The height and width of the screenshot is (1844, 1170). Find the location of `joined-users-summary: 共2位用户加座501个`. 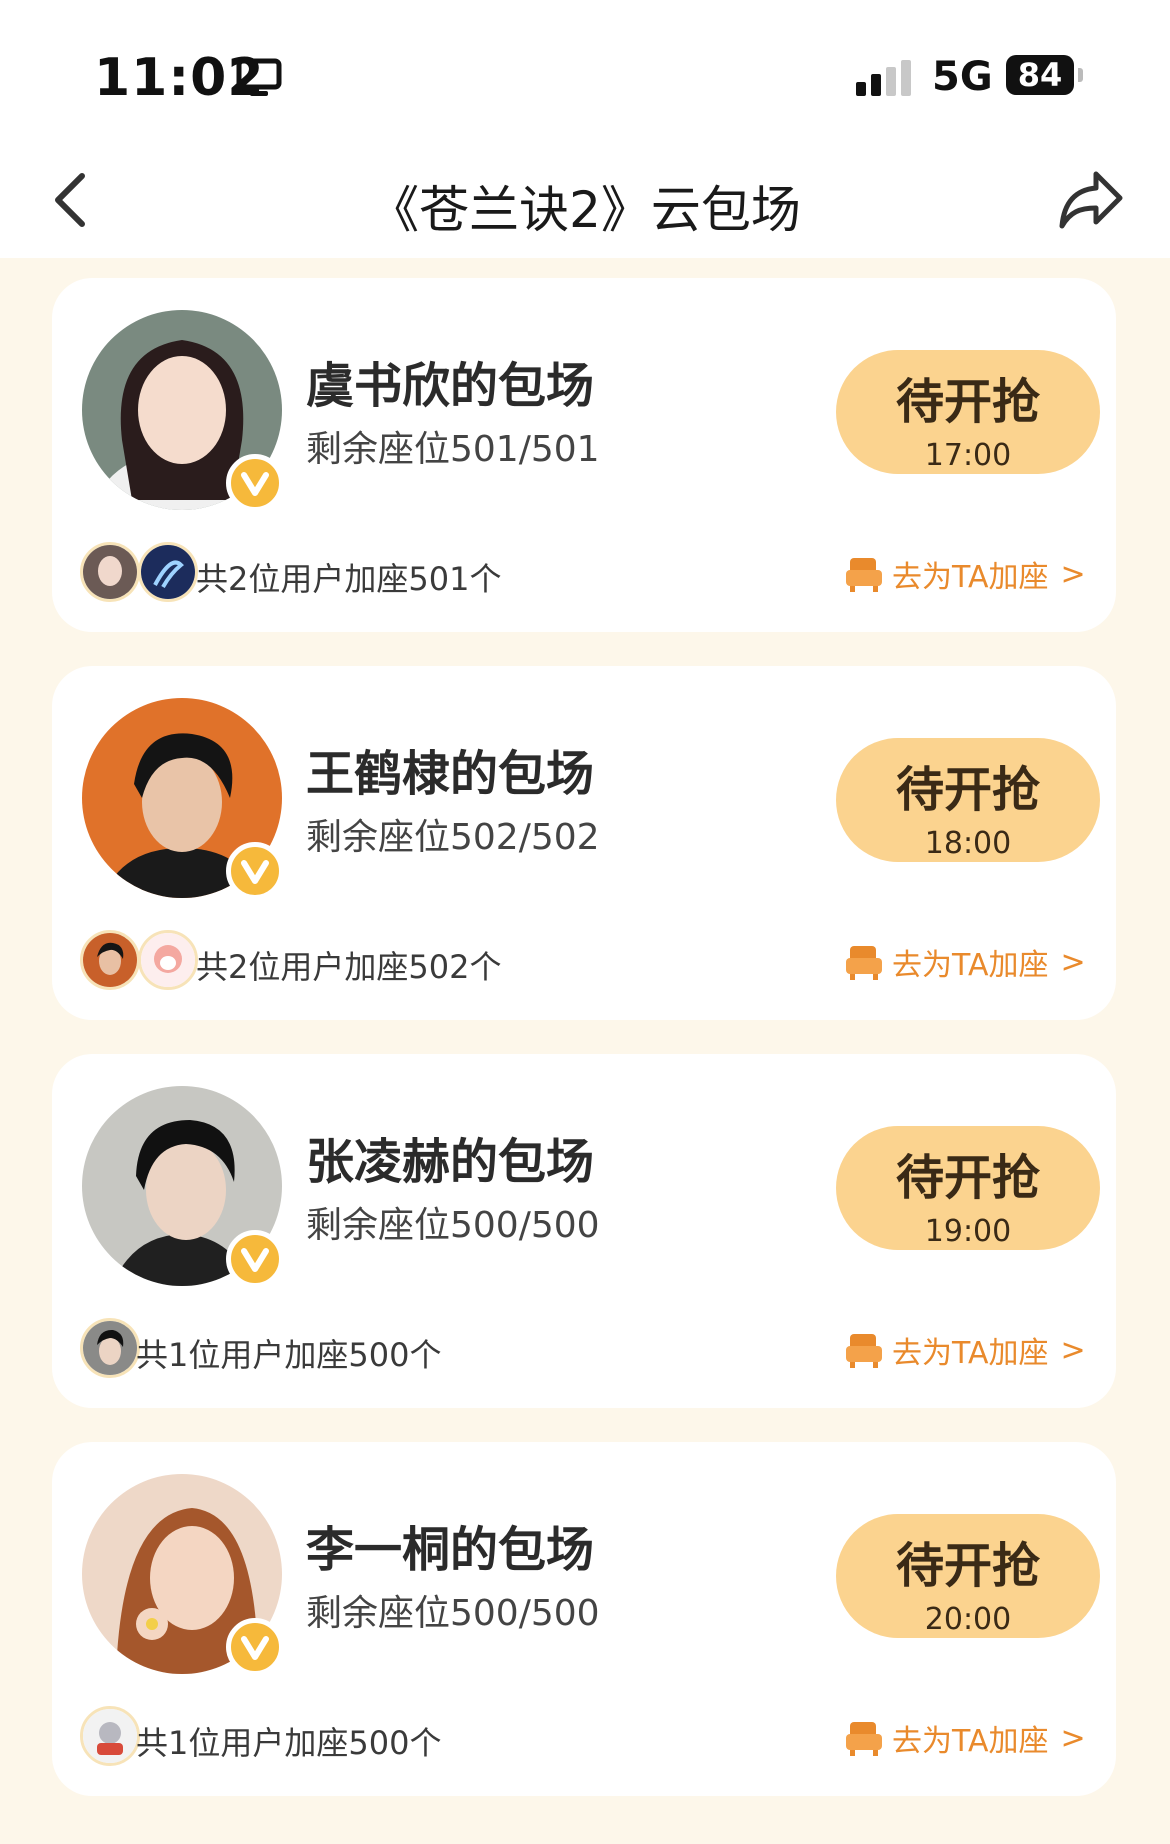

joined-users-summary: 共2位用户加座501个 is located at coordinates (349, 579).